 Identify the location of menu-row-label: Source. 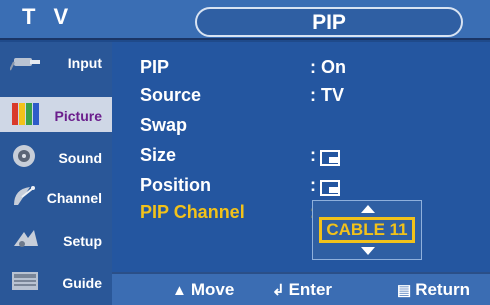
(171, 95).